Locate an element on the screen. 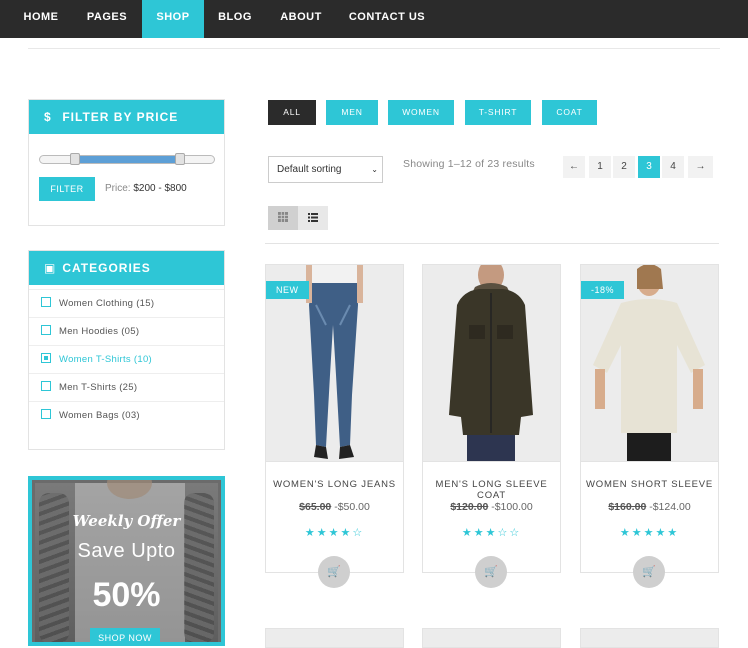  product-price: $120.00 -$100.00 is located at coordinates (491, 507).